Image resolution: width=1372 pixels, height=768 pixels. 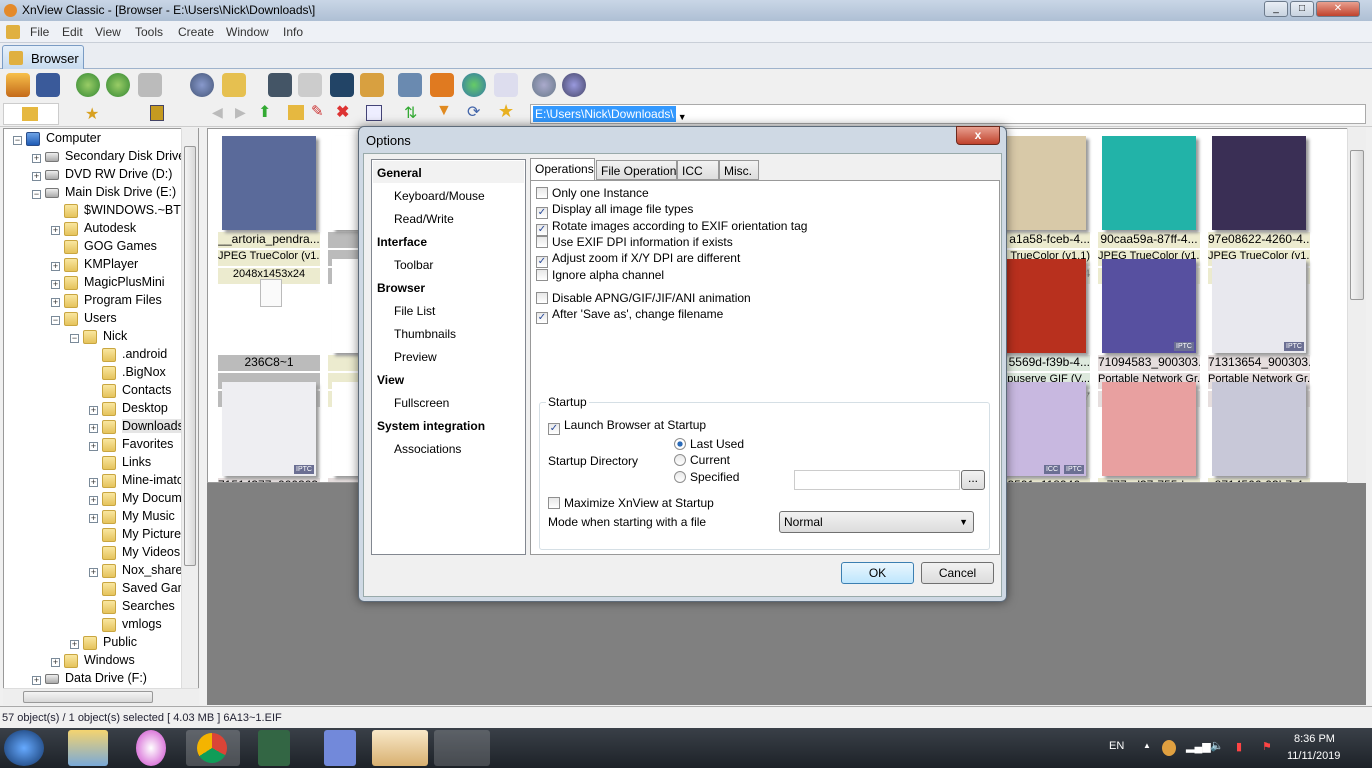 I want to click on tree-item: My Picture, so click(x=141, y=536).